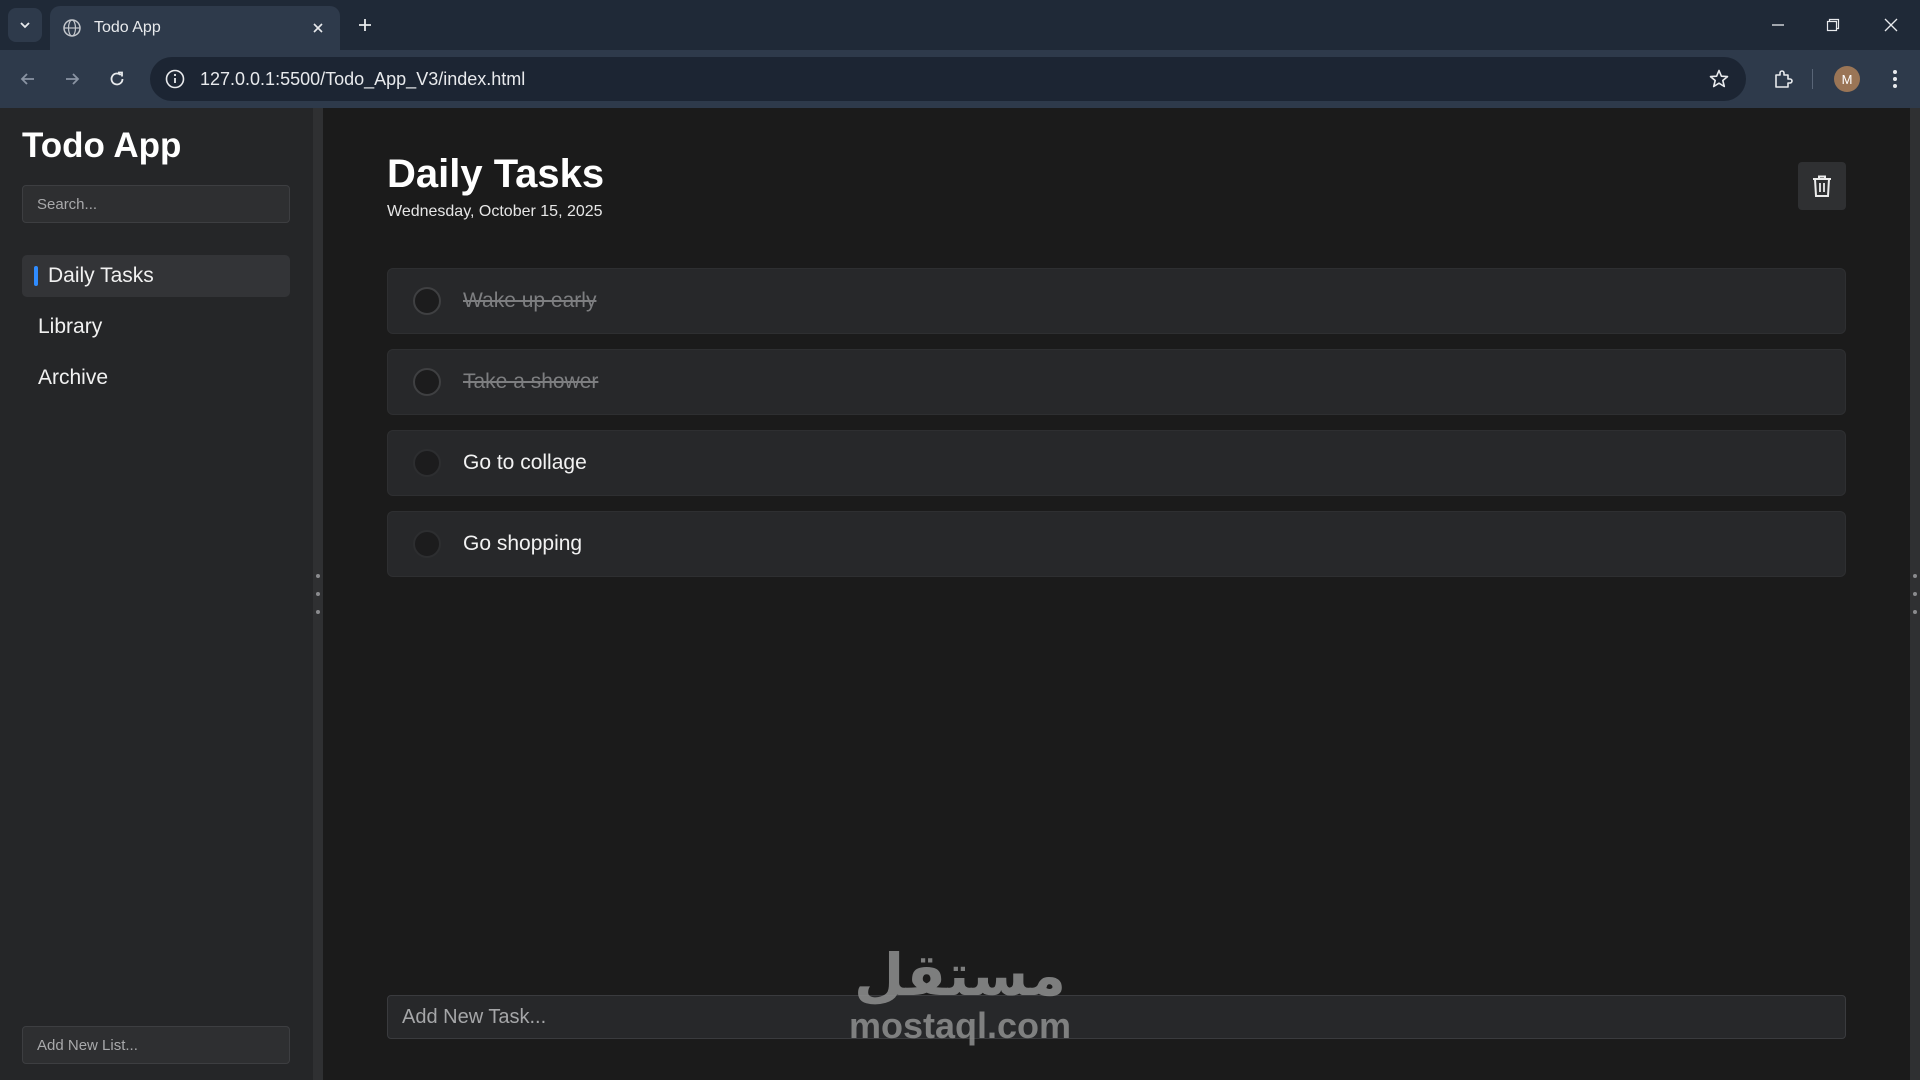 This screenshot has height=1080, width=1920. I want to click on plus-icon, so click(365, 25).